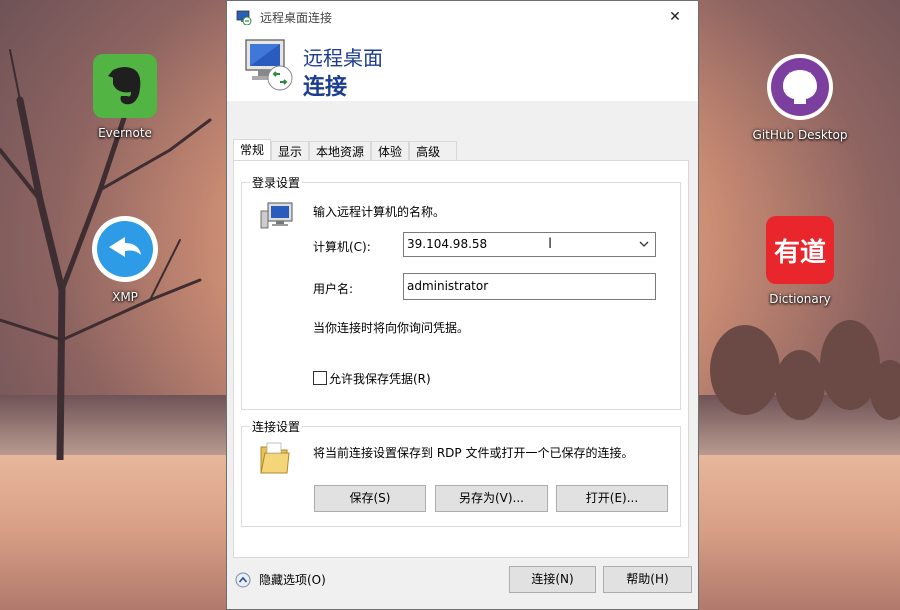  What do you see at coordinates (325, 87) in the screenshot?
I see `banner-title-line2: 连接` at bounding box center [325, 87].